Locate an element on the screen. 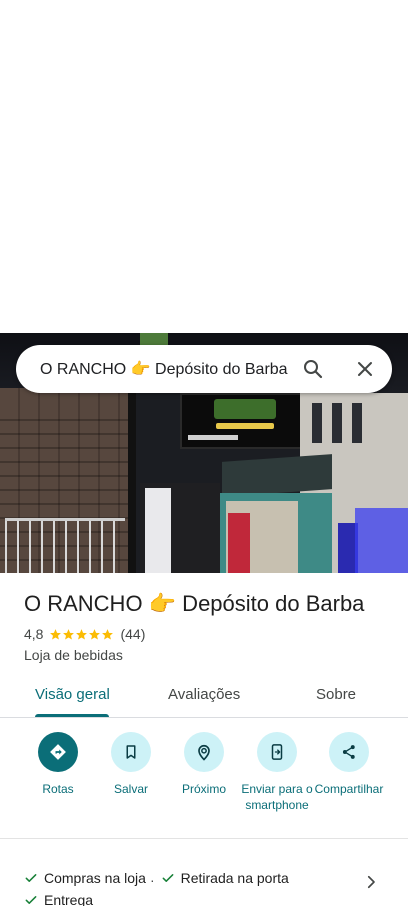  search-input: O RANCHO 👉 Depósito do Barba is located at coordinates (164, 369).